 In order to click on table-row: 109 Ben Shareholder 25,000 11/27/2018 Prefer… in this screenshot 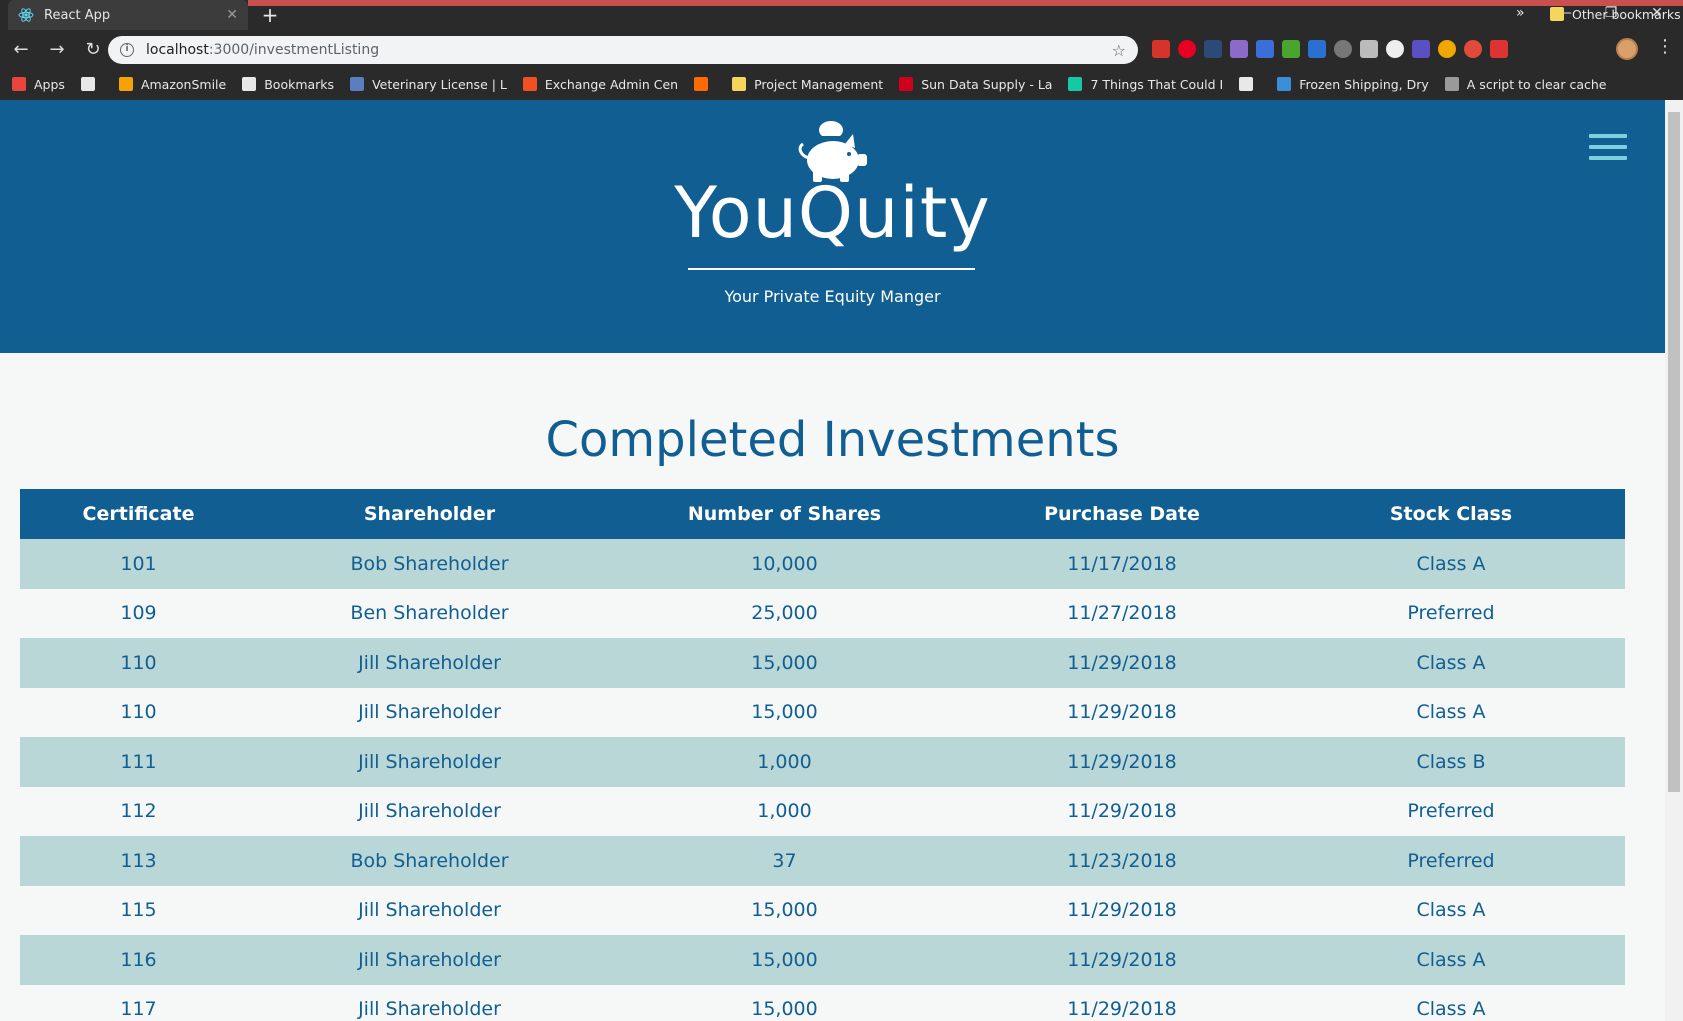, I will do `click(822, 613)`.